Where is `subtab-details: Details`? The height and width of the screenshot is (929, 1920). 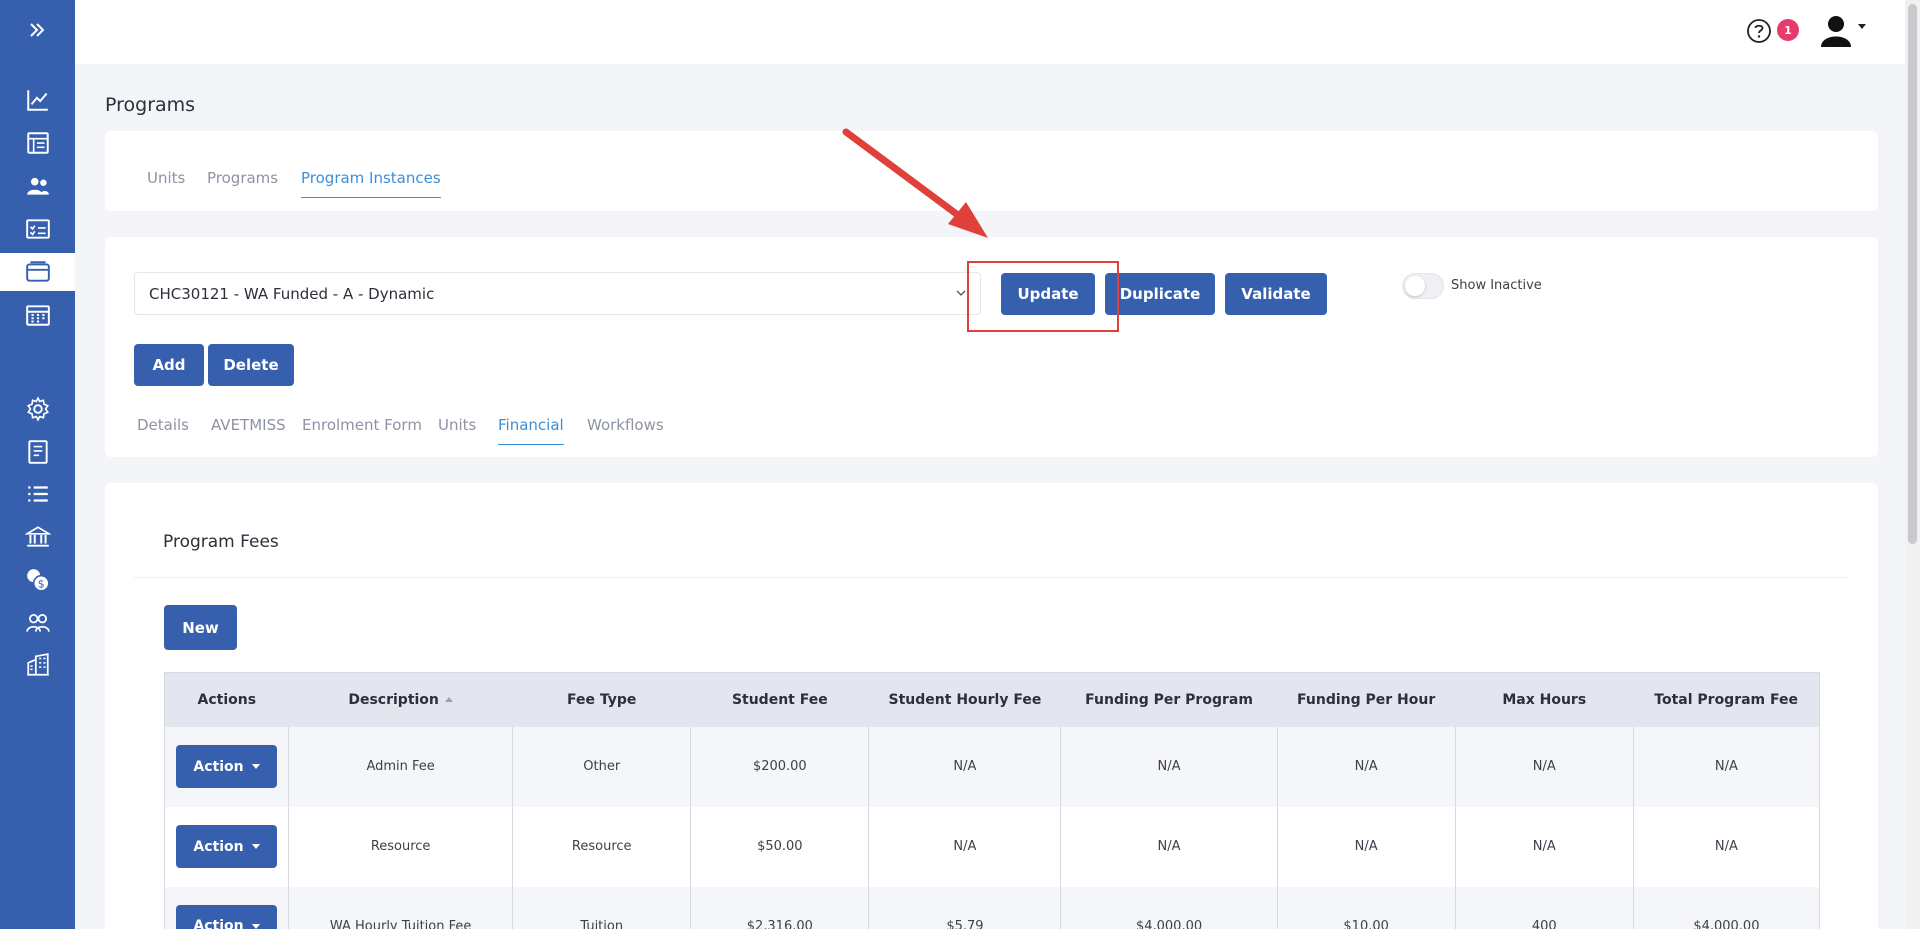 subtab-details: Details is located at coordinates (163, 425).